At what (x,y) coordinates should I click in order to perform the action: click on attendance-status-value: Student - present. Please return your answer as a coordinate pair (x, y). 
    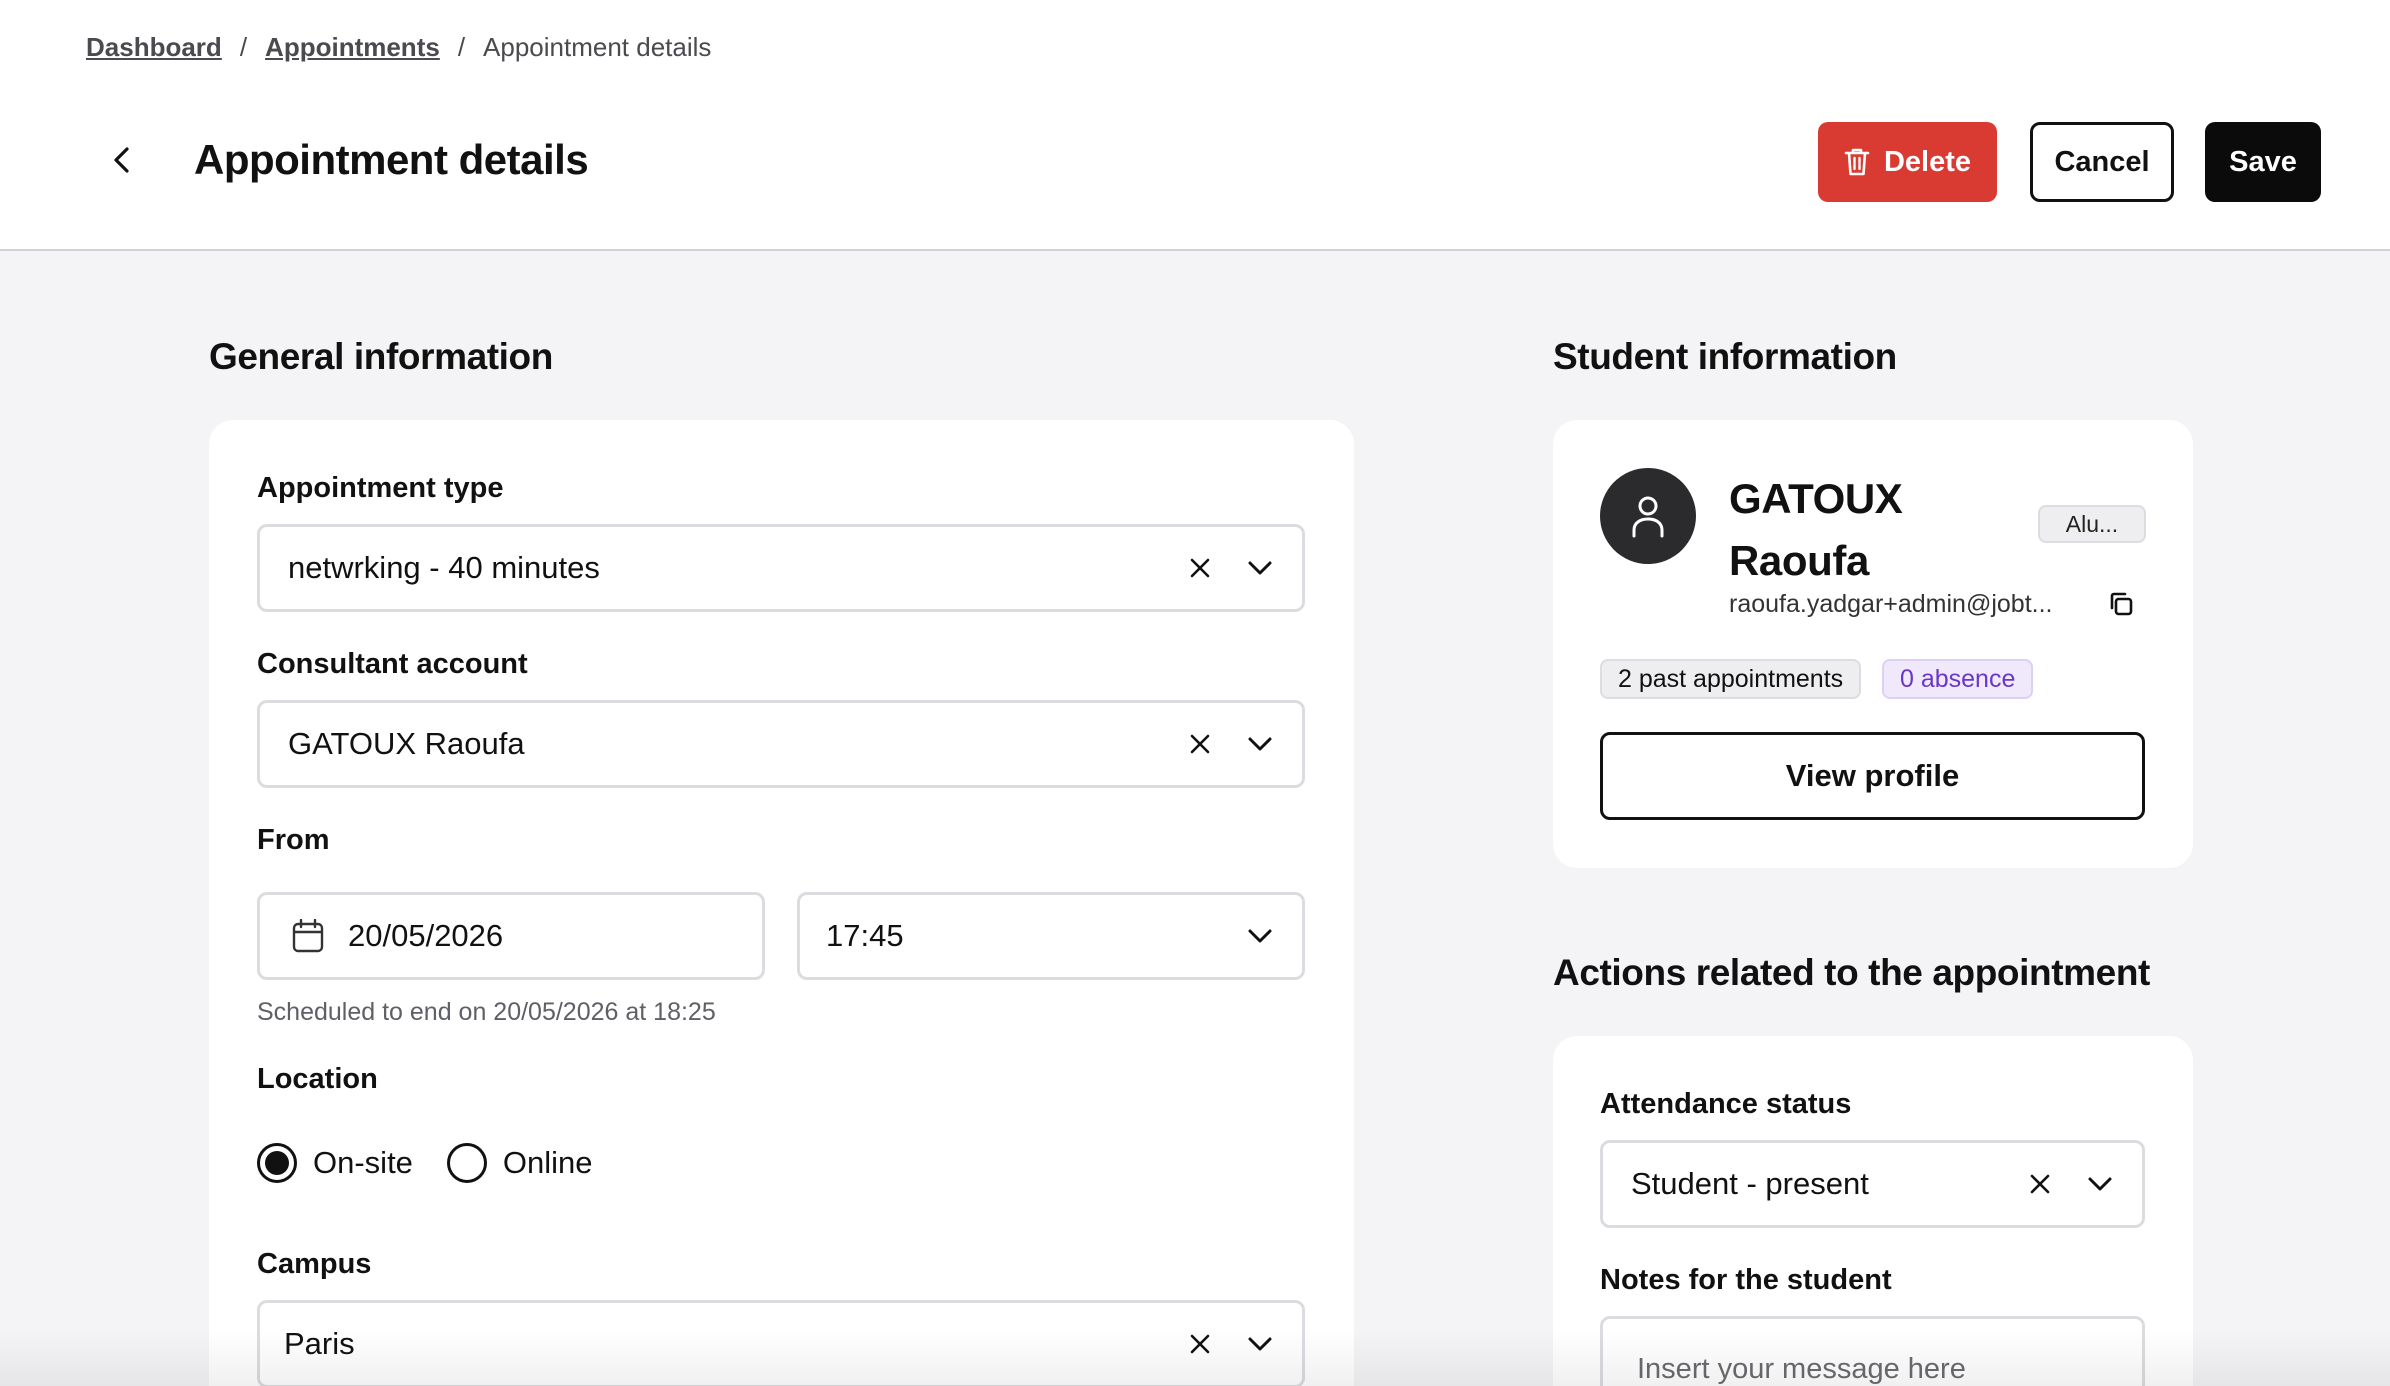
    Looking at the image, I should click on (1750, 1183).